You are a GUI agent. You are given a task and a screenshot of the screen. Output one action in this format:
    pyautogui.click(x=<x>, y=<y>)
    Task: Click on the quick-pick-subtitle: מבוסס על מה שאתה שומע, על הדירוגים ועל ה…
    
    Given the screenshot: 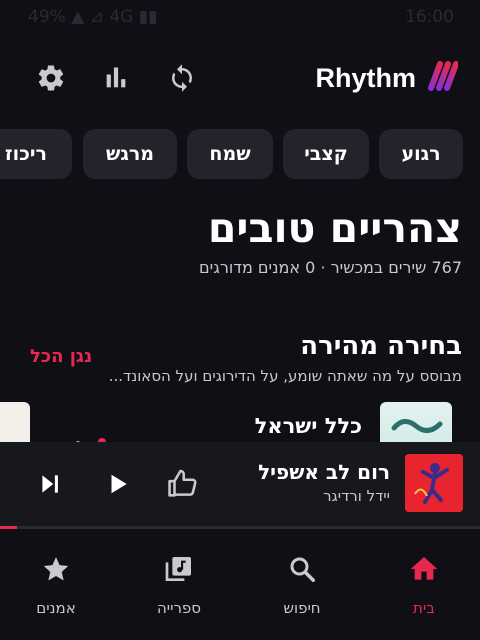 What is the action you would take?
    pyautogui.click(x=285, y=376)
    